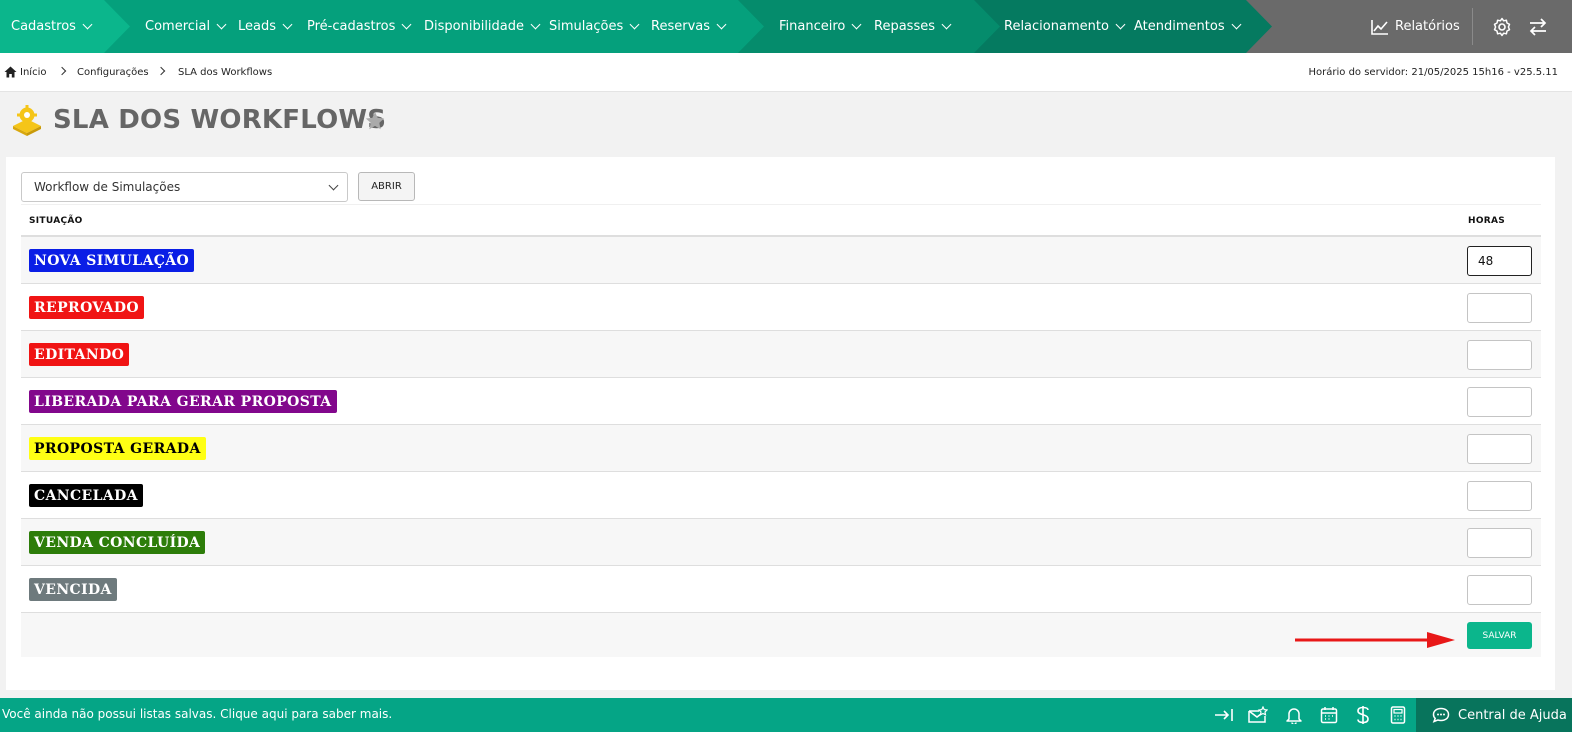  What do you see at coordinates (1499, 635) in the screenshot?
I see `save-button: SALVAR` at bounding box center [1499, 635].